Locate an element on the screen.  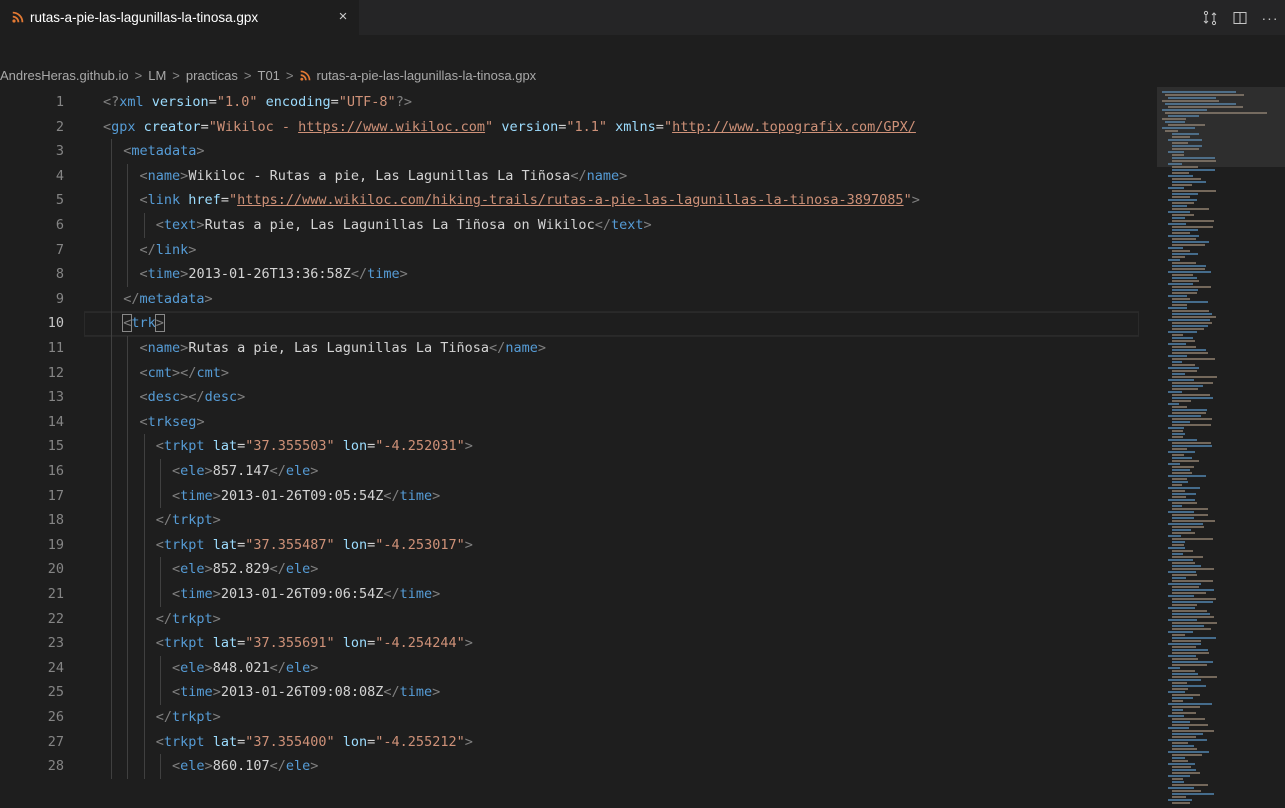
code-line: 17 <time>2013-01-26T09:05:54Z</time> is located at coordinates (642, 496).